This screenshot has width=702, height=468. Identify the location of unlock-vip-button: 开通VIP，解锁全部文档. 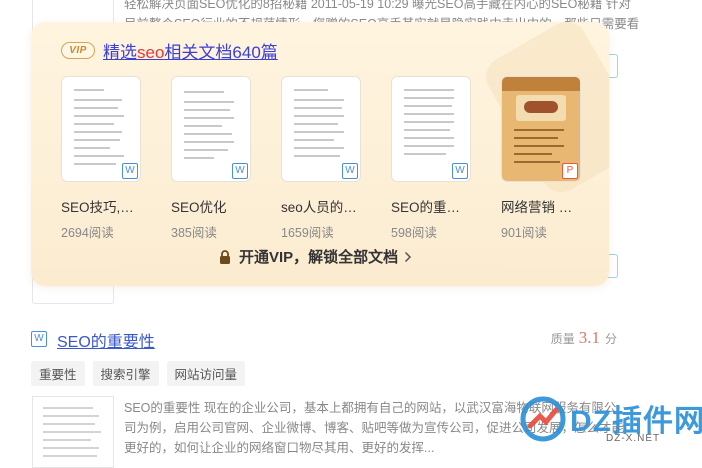
(315, 256).